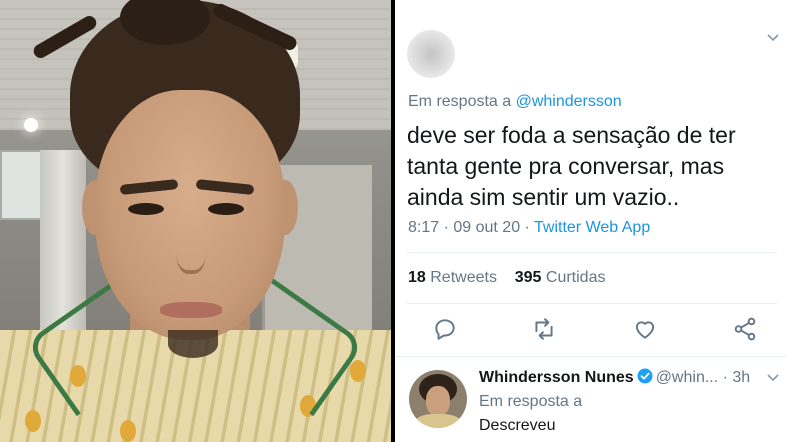 Image resolution: width=786 pixels, height=442 pixels. Describe the element at coordinates (471, 227) in the screenshot. I see `tweet-timestamp: 8:17 · 09 out 20 ·` at that location.